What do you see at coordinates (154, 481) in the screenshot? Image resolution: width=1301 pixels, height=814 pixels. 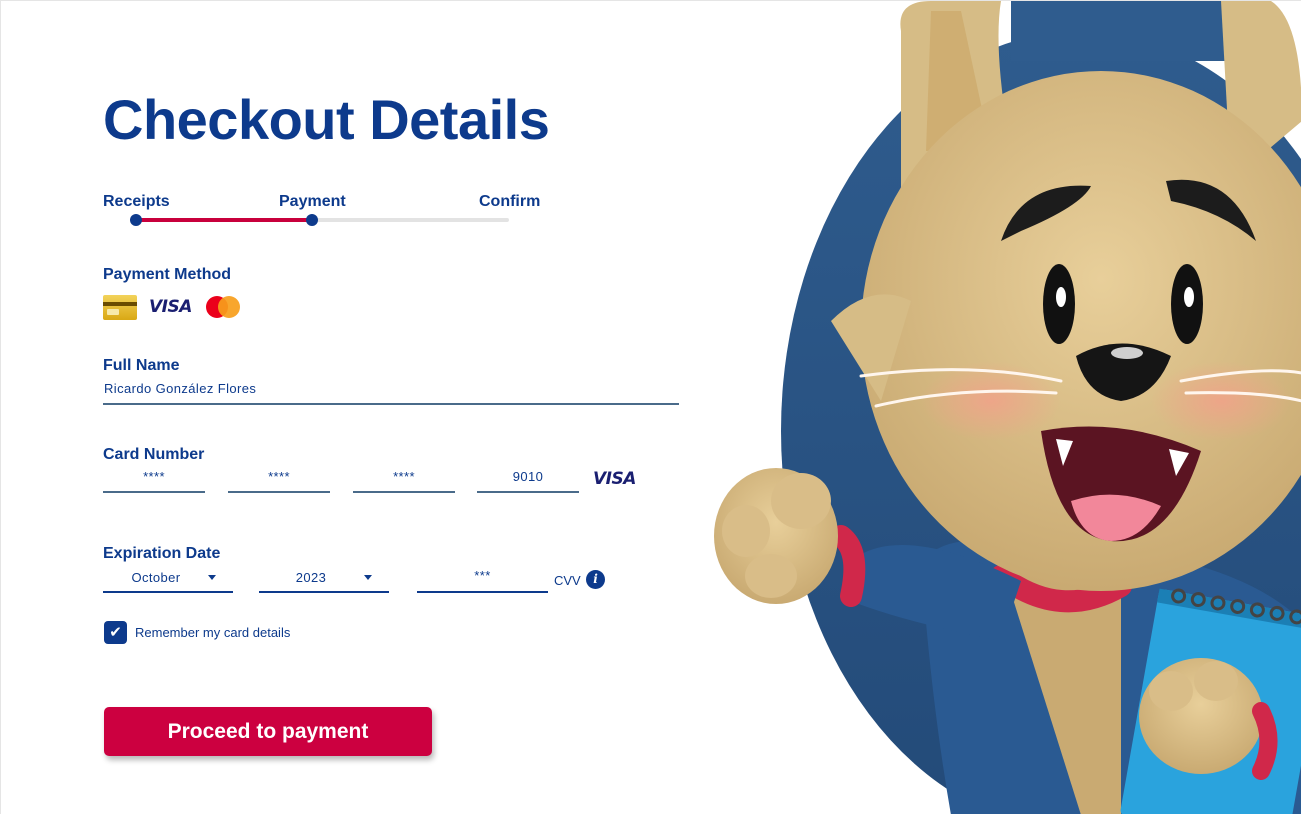 I see `card-number-segment-1: ****` at bounding box center [154, 481].